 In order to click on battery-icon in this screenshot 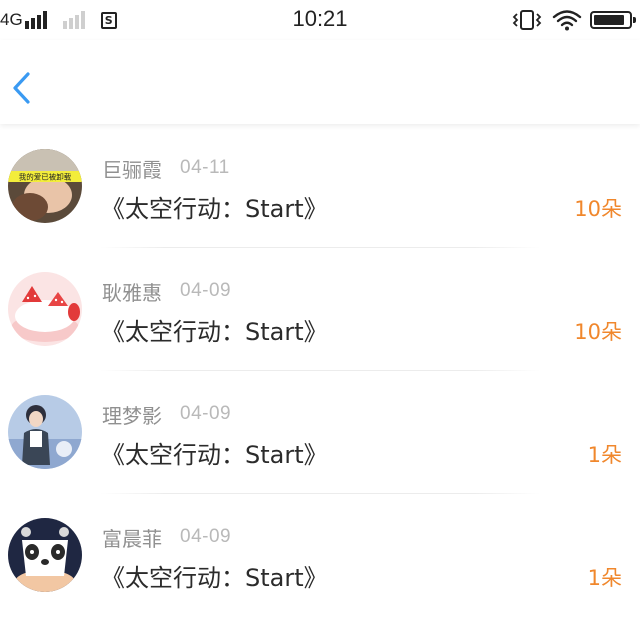, I will do `click(613, 20)`.